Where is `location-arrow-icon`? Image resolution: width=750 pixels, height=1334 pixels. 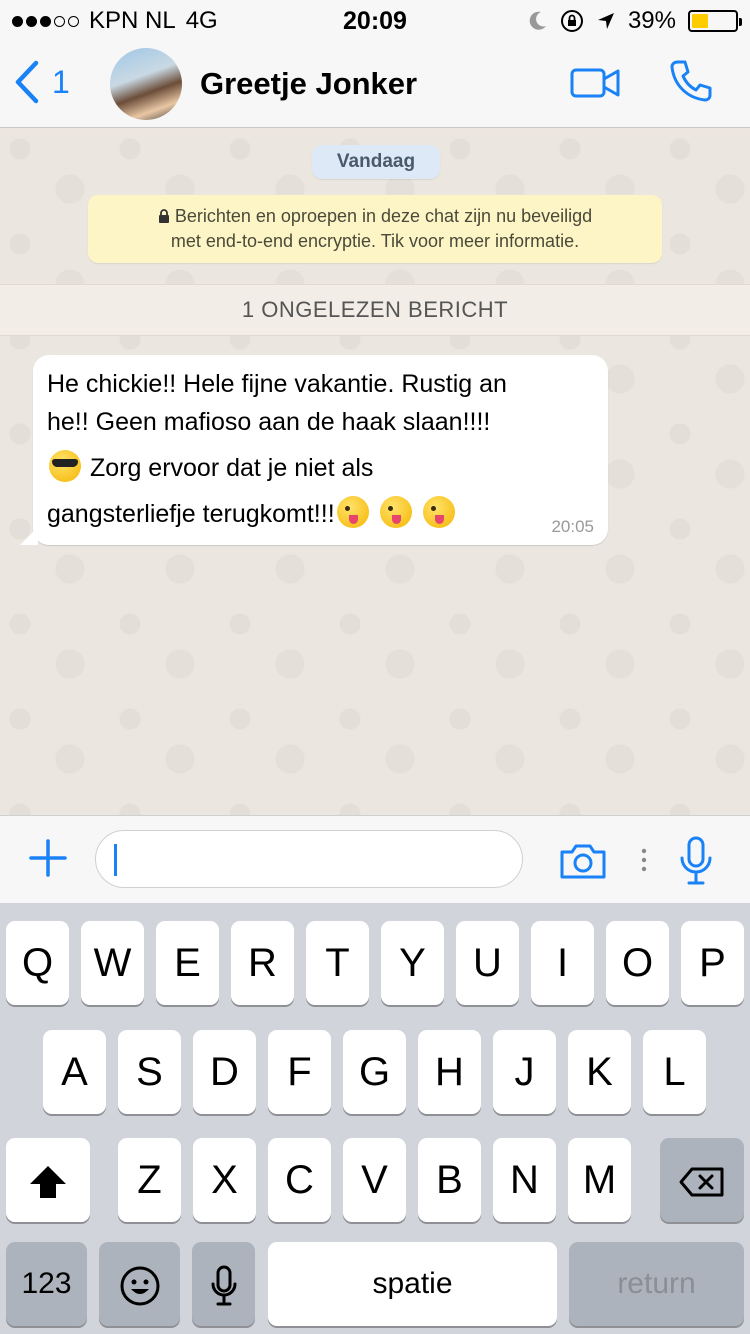 location-arrow-icon is located at coordinates (605, 21).